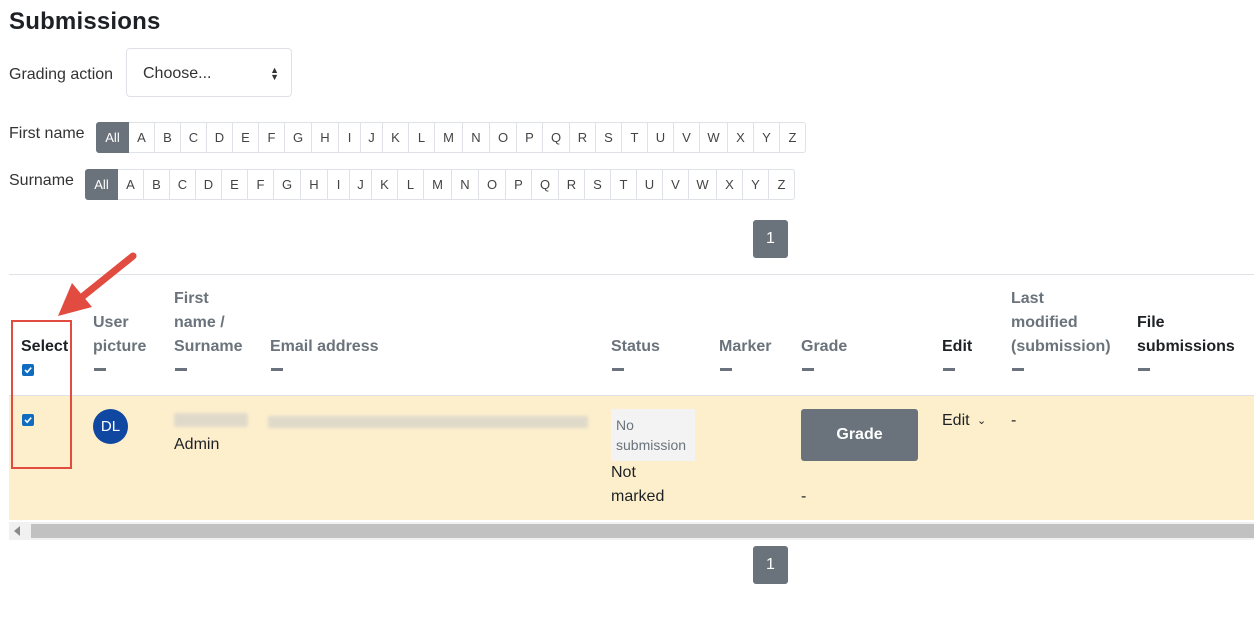  I want to click on scroll-left-arrow-icon, so click(17, 531).